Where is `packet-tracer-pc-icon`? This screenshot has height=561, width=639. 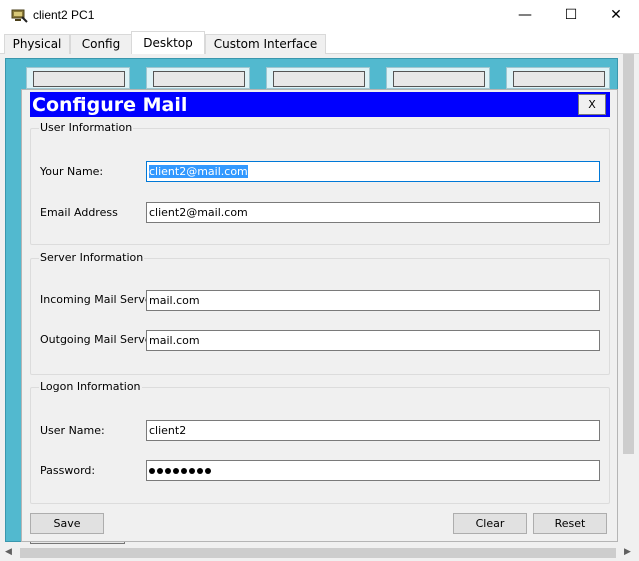
packet-tracer-pc-icon is located at coordinates (19, 15).